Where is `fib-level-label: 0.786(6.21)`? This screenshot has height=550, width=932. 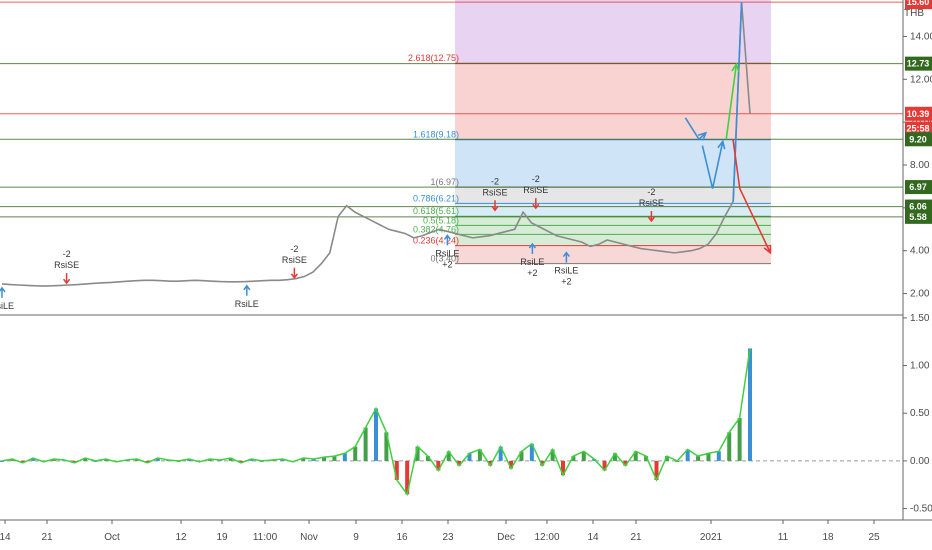 fib-level-label: 0.786(6.21) is located at coordinates (436, 198).